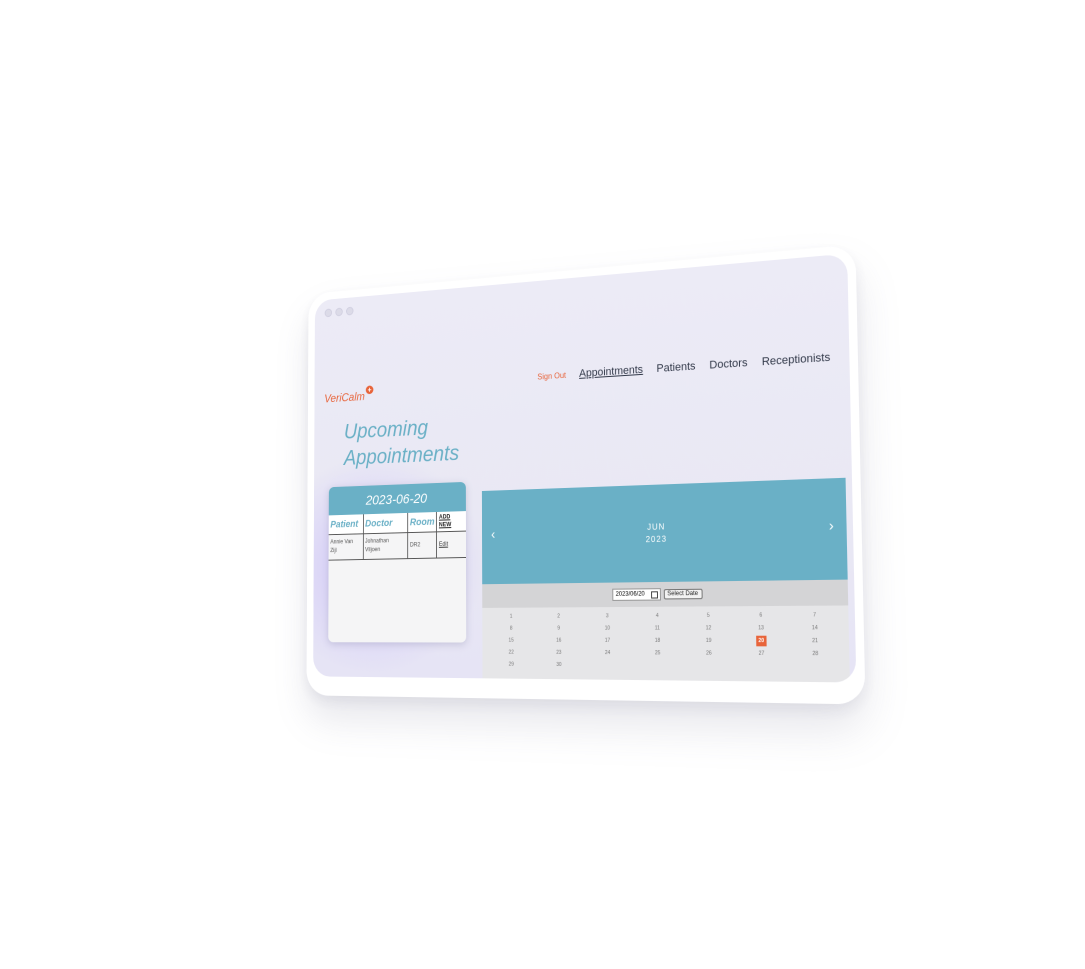 This screenshot has width=1085, height=969. What do you see at coordinates (511, 641) in the screenshot?
I see `calendar-day: 15` at bounding box center [511, 641].